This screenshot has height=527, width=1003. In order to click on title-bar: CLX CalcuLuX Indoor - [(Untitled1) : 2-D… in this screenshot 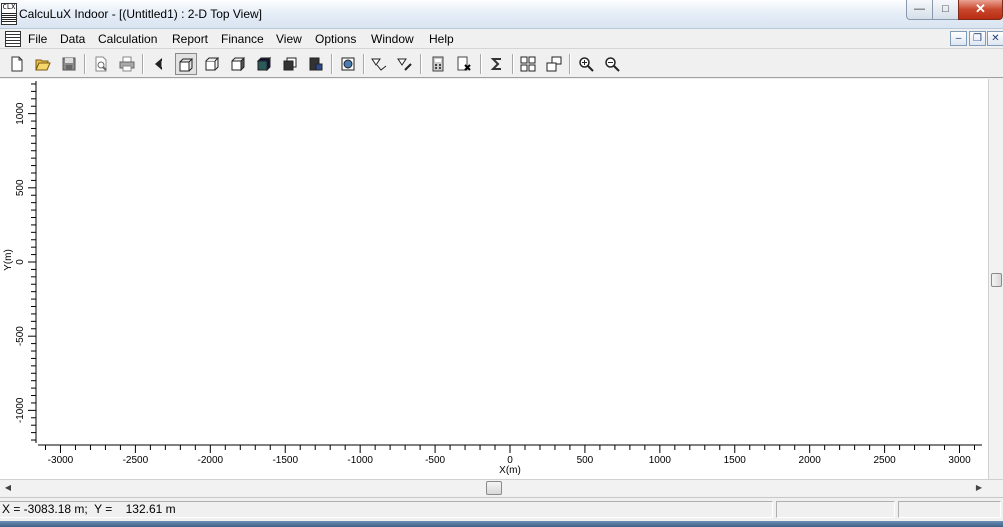, I will do `click(501, 14)`.